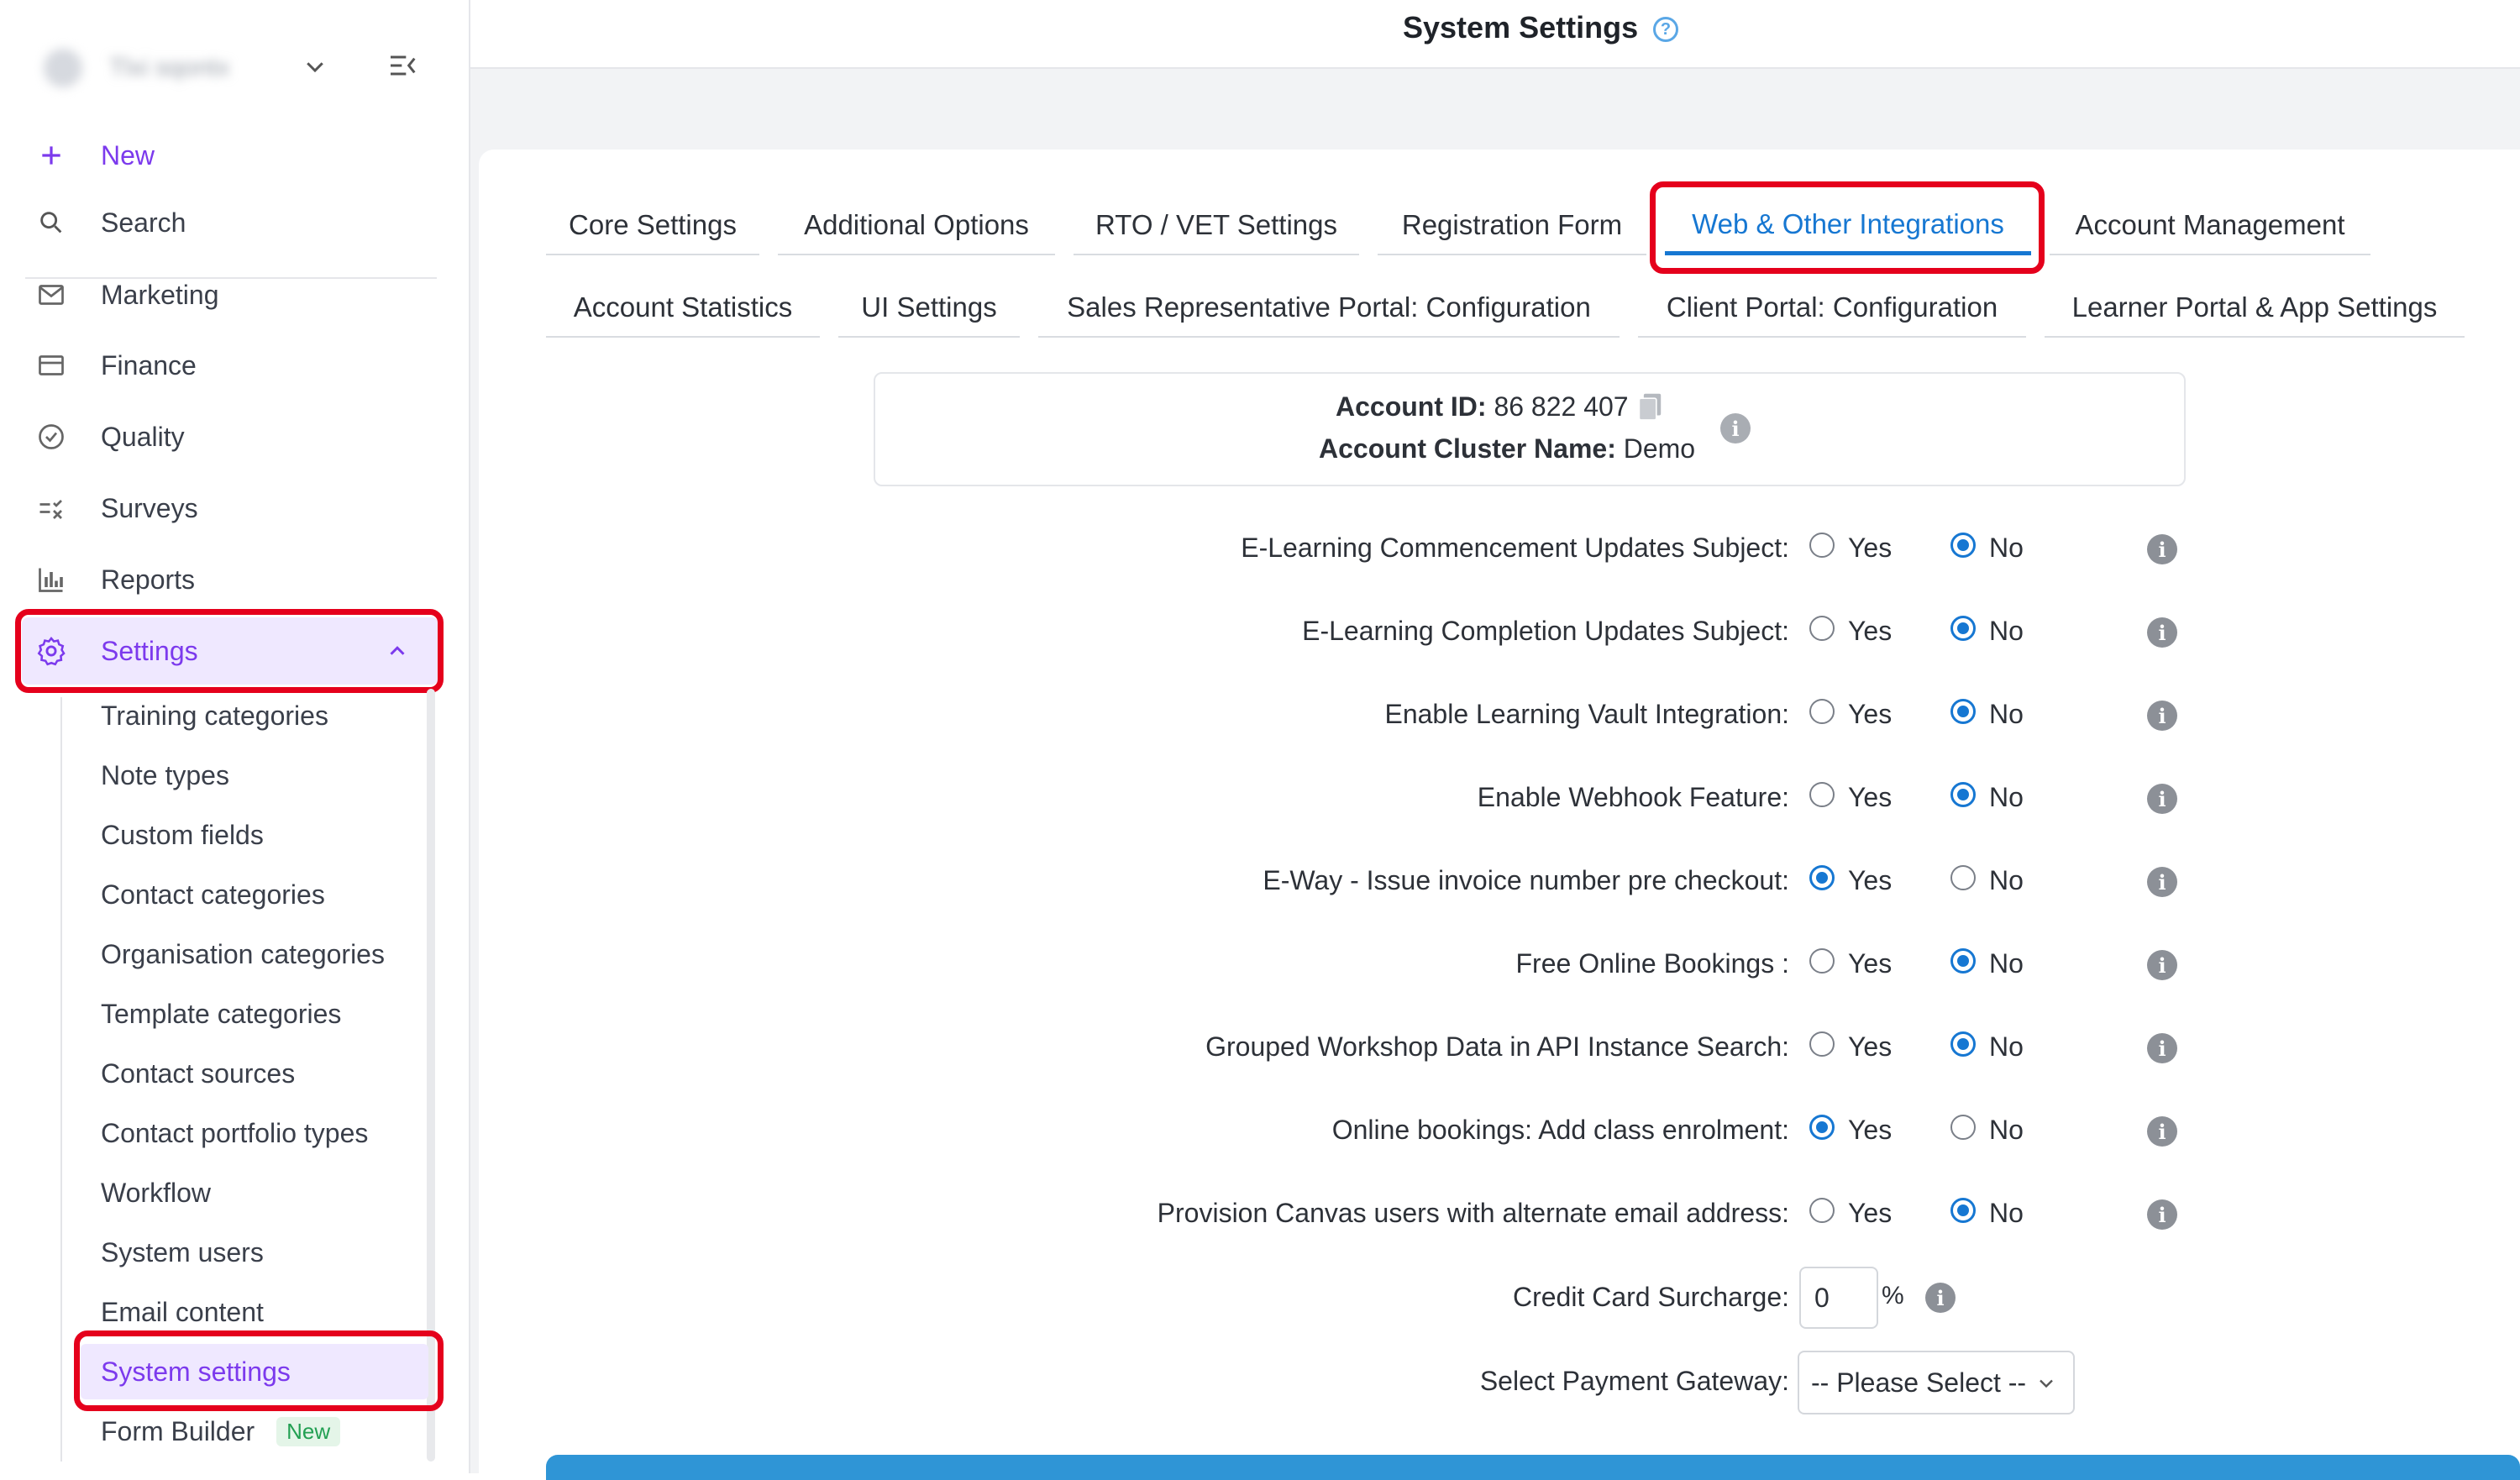 The width and height of the screenshot is (2520, 1480). I want to click on submenu-item-organisation-categories: Organisation categories, so click(243, 954).